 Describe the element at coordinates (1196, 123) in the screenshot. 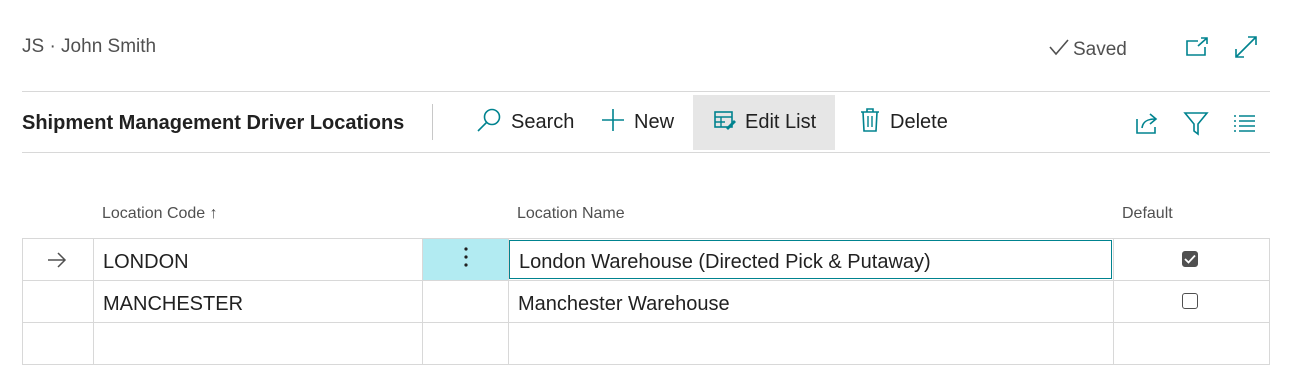

I see `filter-icon` at that location.